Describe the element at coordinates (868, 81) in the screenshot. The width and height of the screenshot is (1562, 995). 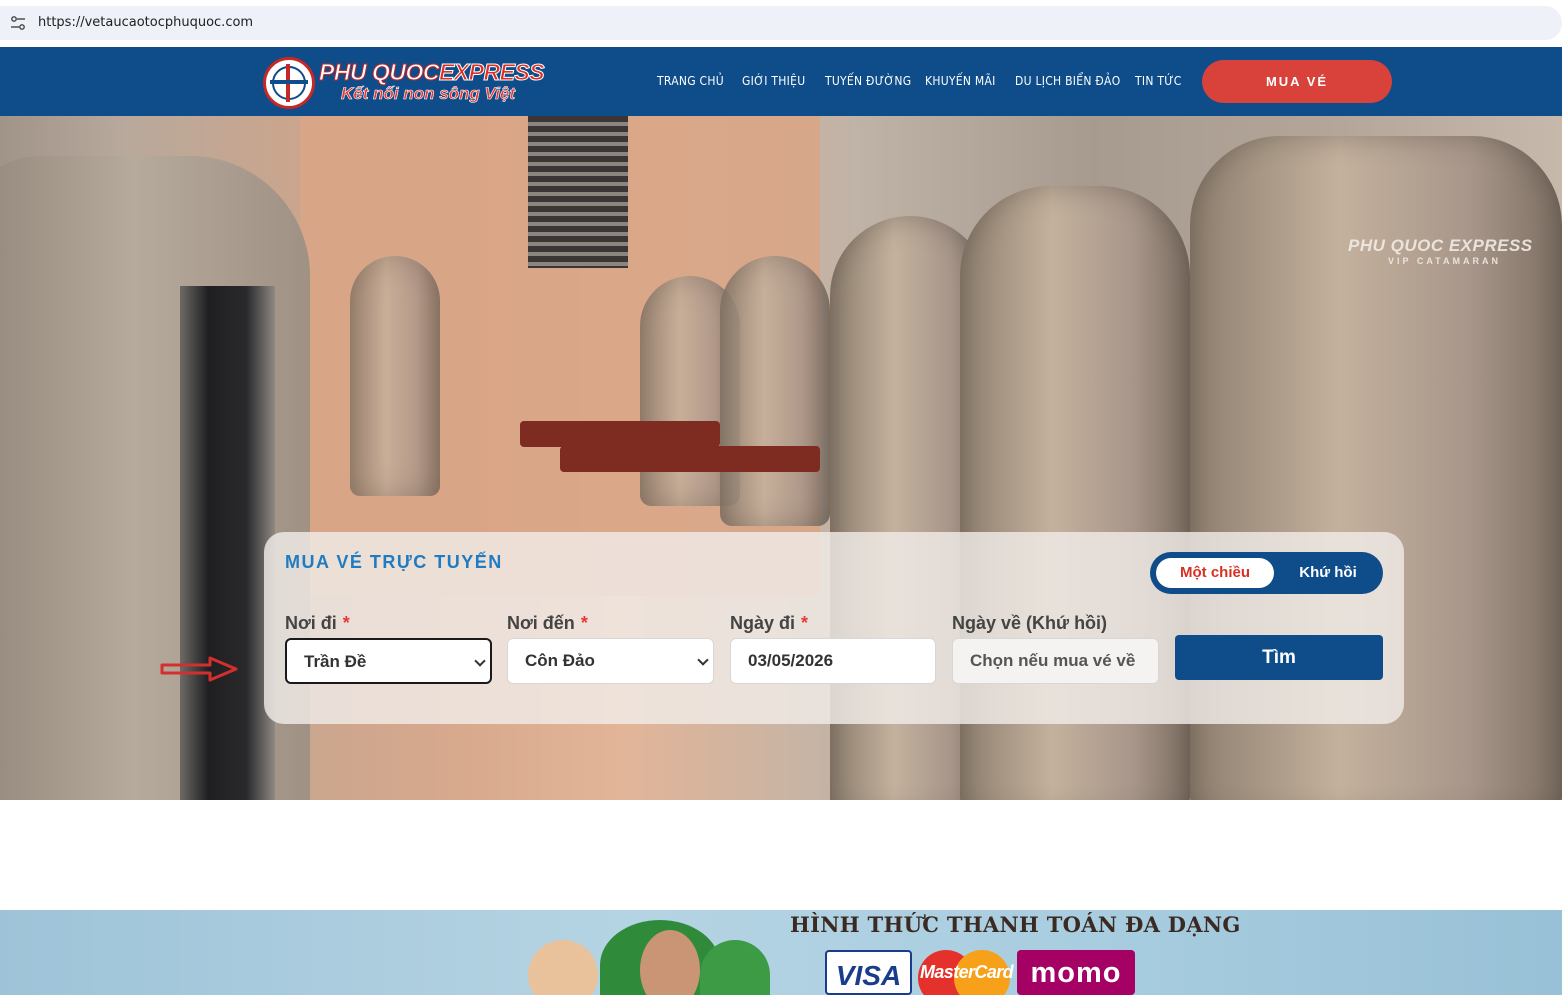
I see `nav-item-routes: TUYẾN ĐƯỜNG` at that location.